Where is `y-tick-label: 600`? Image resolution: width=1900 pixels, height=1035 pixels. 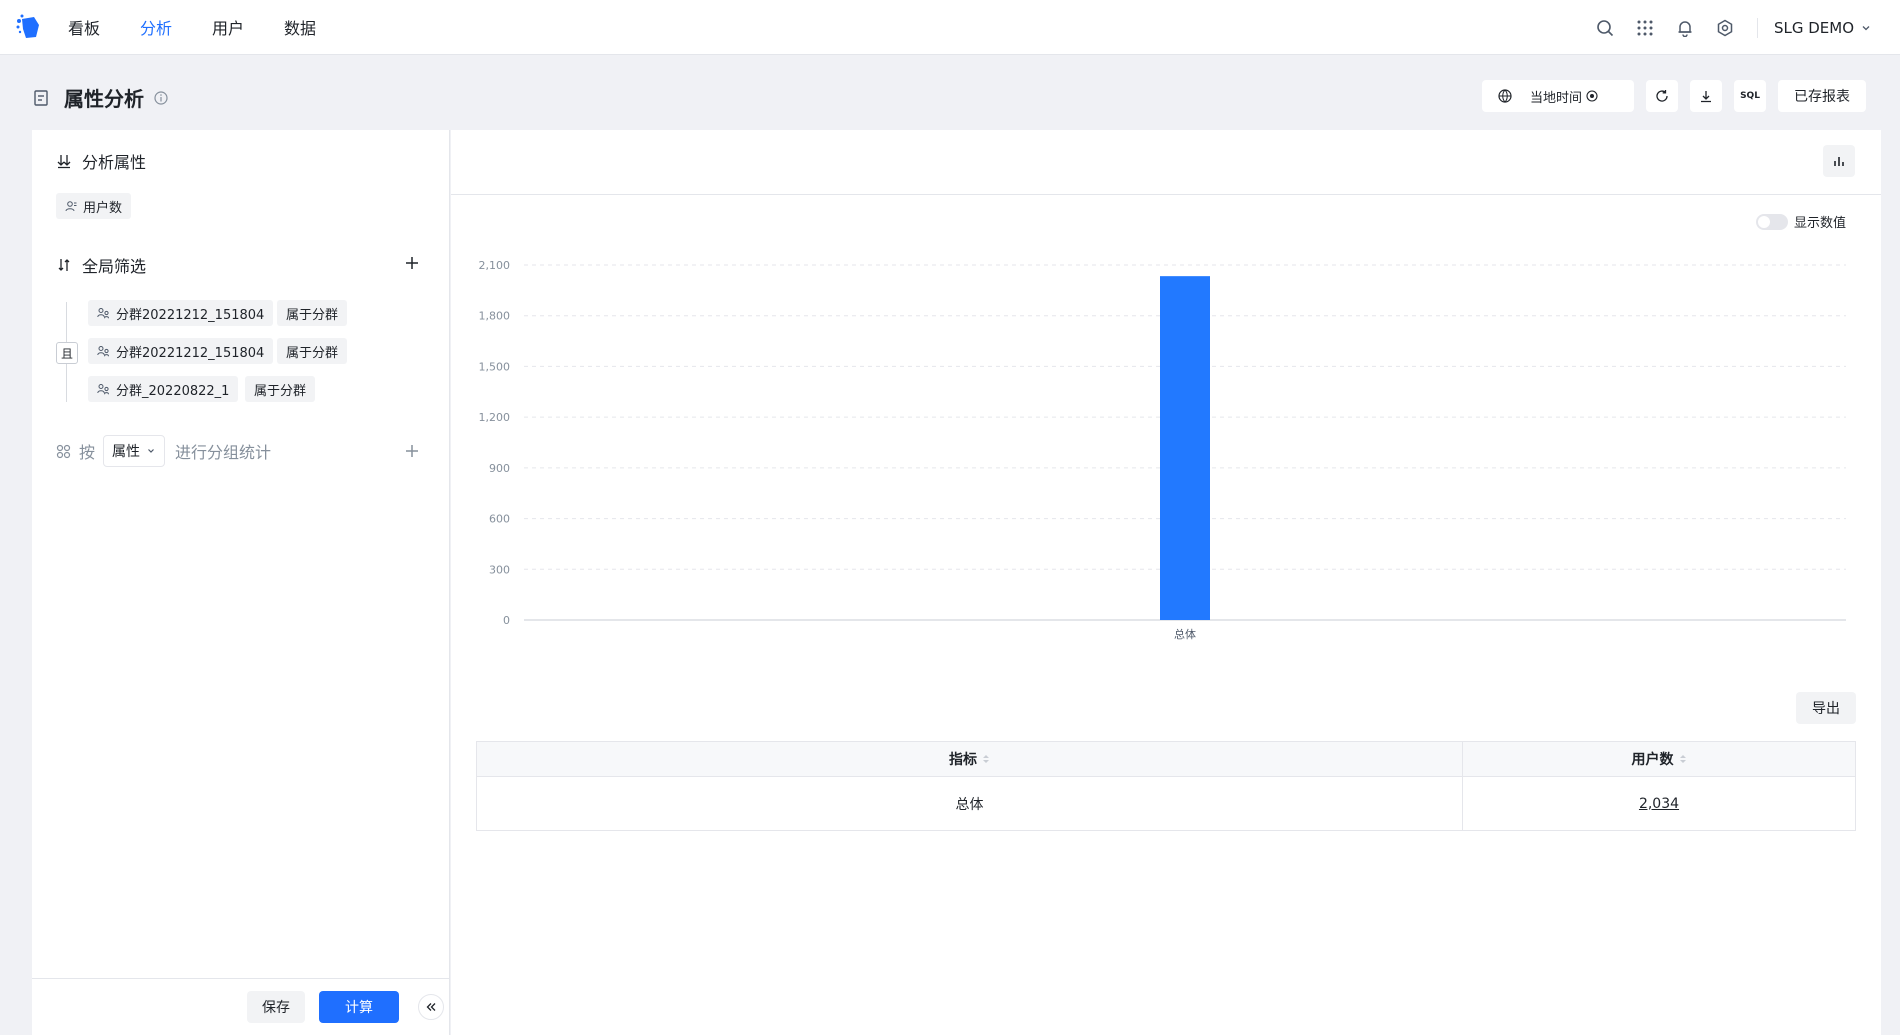
y-tick-label: 600 is located at coordinates (499, 519).